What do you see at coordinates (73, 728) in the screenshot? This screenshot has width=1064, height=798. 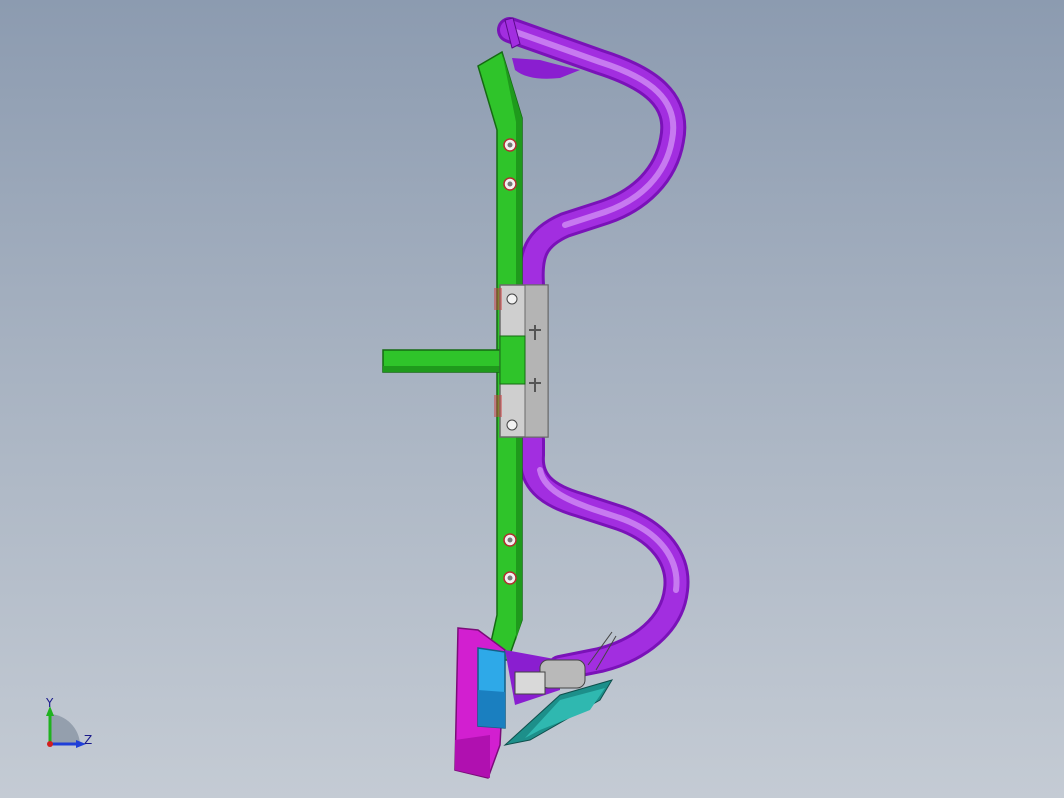 I see `coordinate-triad: Y Z` at bounding box center [73, 728].